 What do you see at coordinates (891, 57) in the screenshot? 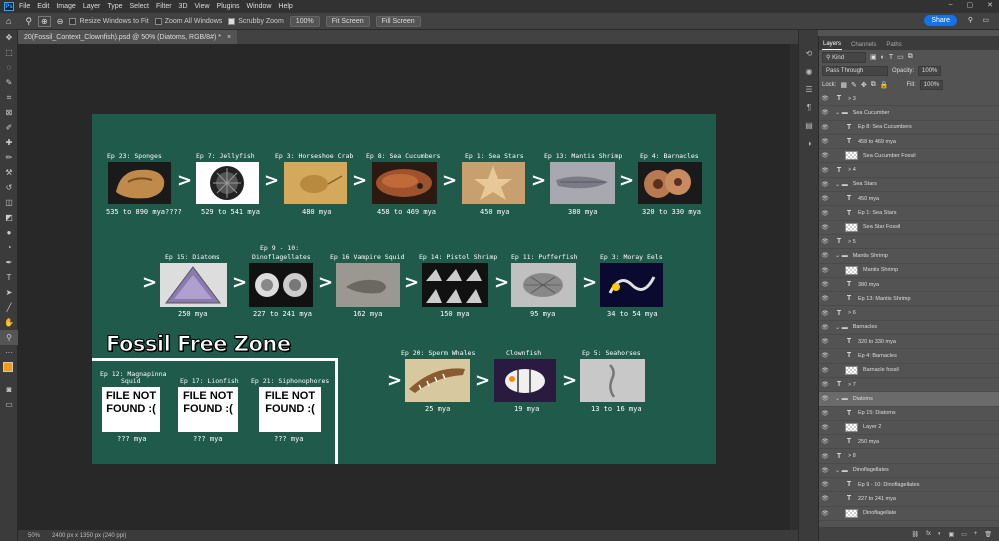
I see `filter-type-icon: T` at bounding box center [891, 57].